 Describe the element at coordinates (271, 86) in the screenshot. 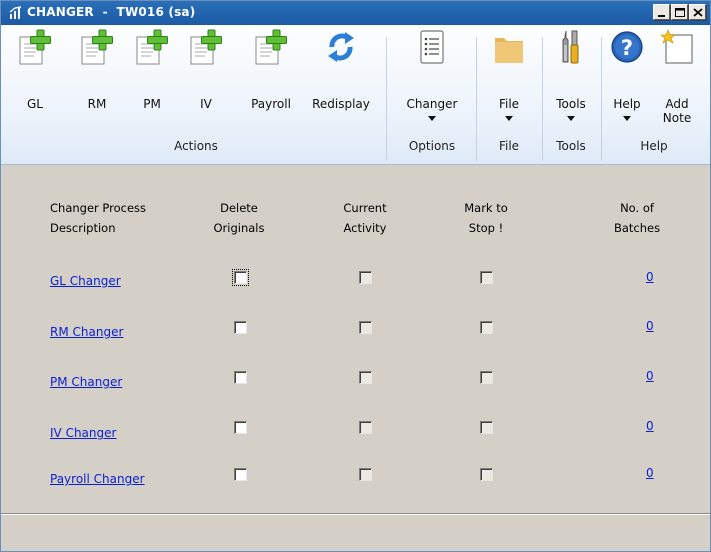

I see `payroll-button: Payroll` at that location.